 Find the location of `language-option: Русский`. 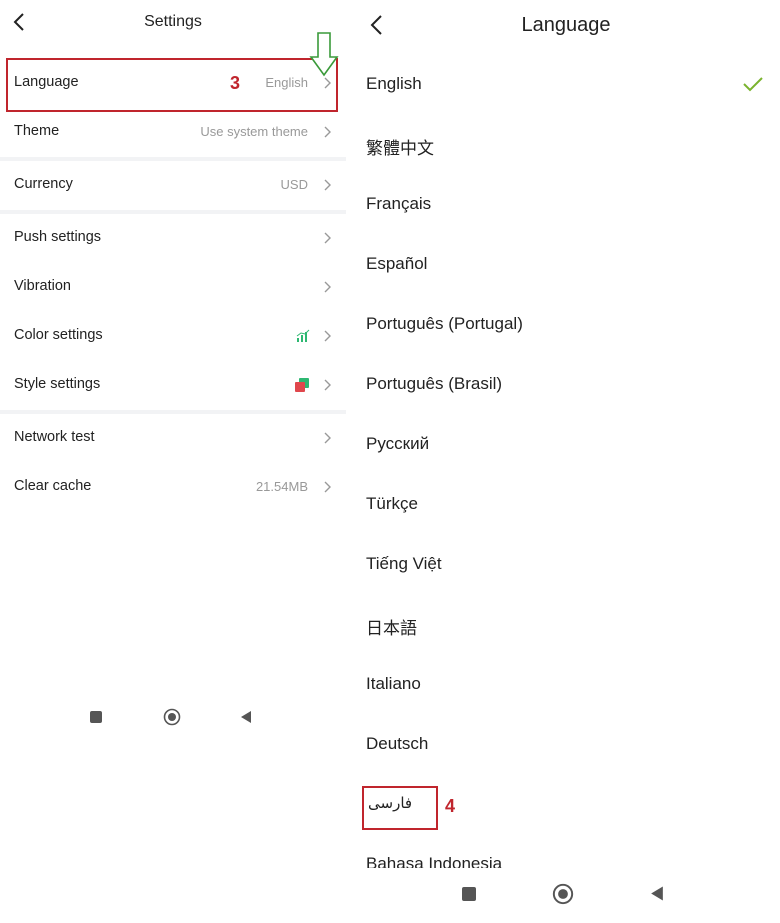

language-option: Русский is located at coordinates (397, 444).